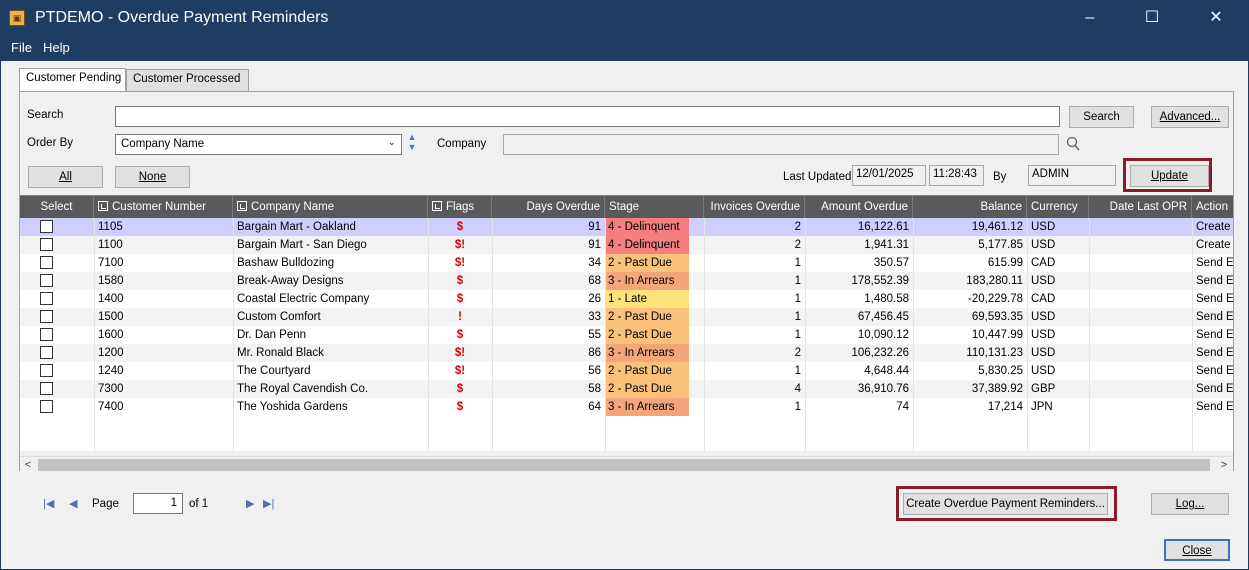  What do you see at coordinates (250, 503) in the screenshot?
I see `next-page-icon: ▶` at bounding box center [250, 503].